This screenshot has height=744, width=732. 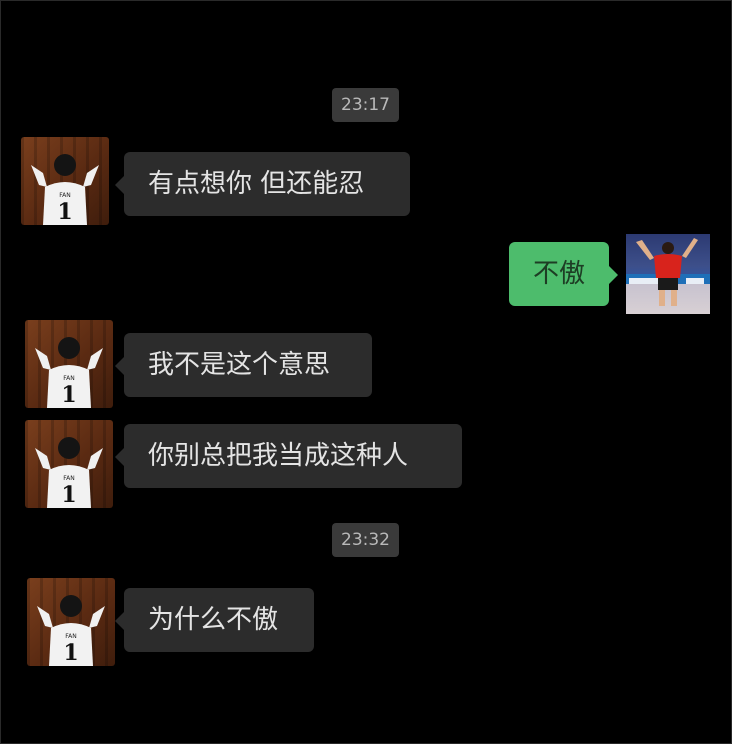 What do you see at coordinates (262, 184) in the screenshot?
I see `message-bubble: 有点想你 但还能忍` at bounding box center [262, 184].